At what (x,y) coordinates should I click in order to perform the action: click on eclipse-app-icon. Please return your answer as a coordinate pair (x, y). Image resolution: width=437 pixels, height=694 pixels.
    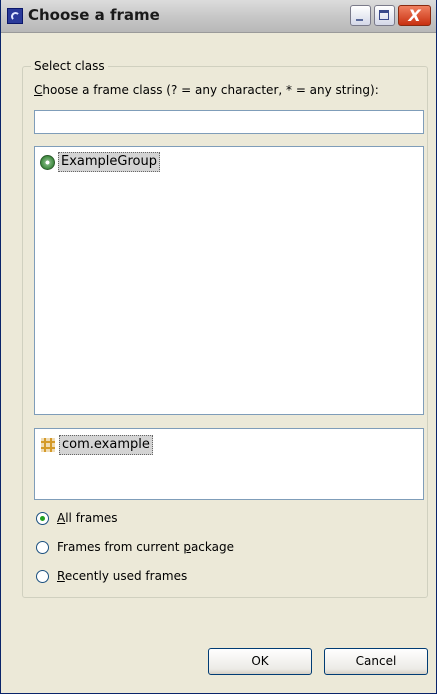
    Looking at the image, I should click on (15, 16).